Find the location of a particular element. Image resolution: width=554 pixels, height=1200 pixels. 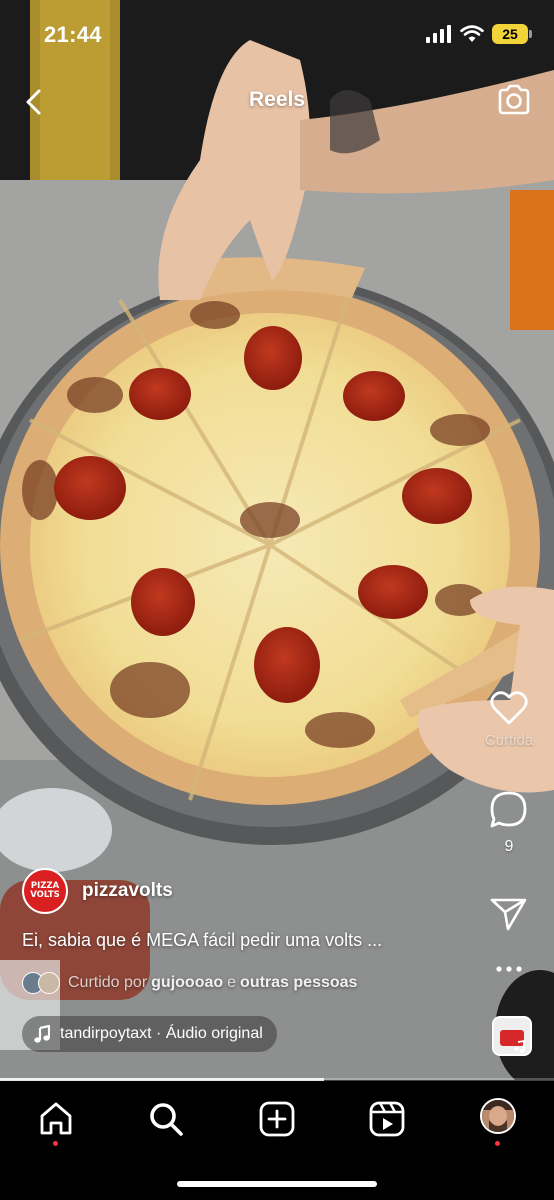

comment-action: 9 is located at coordinates (509, 823).